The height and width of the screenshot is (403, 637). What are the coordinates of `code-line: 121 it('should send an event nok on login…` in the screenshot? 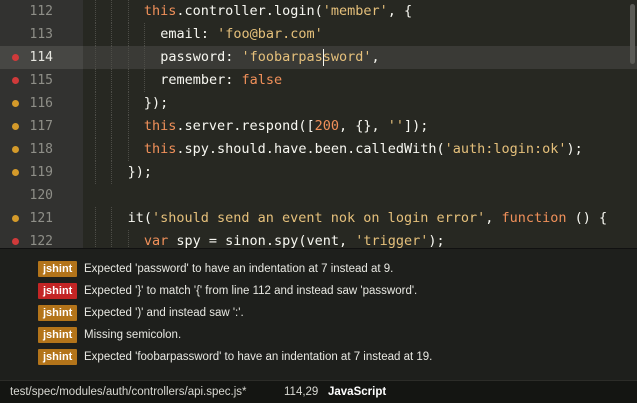 It's located at (318, 218).